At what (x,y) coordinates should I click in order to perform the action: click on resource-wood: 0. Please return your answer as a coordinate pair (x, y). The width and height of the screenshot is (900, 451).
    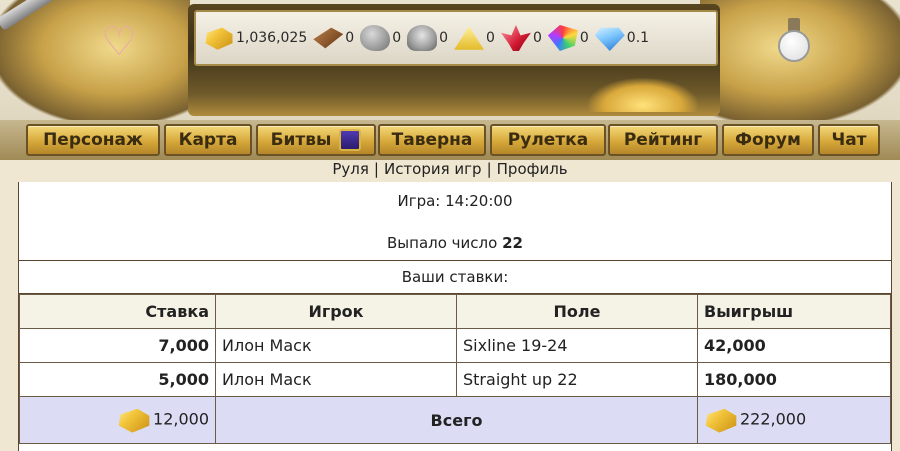
    Looking at the image, I should click on (333, 38).